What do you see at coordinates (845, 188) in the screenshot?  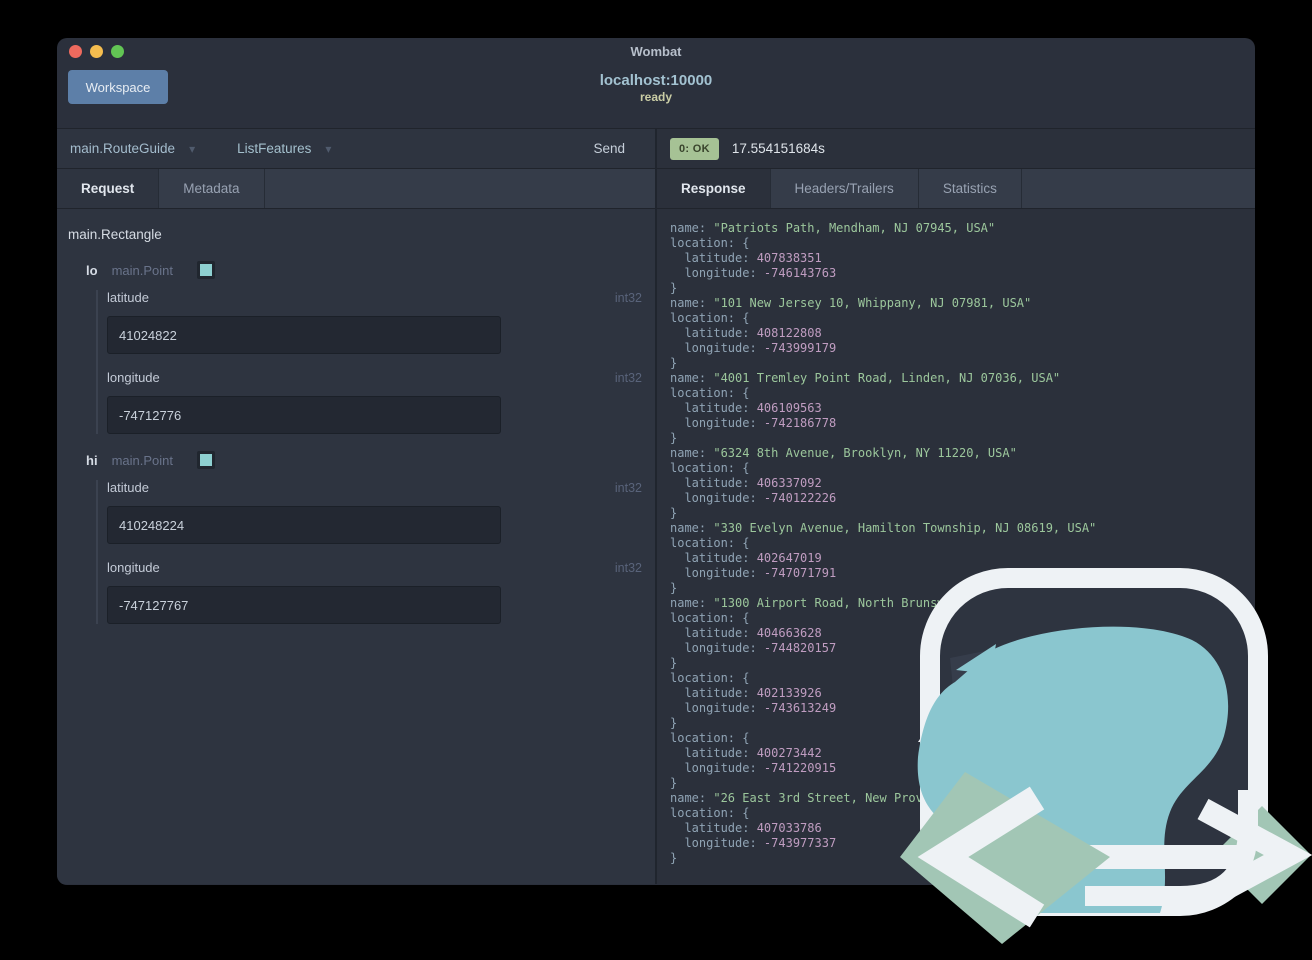 I see `tab-headers-trailers: Headers/Trailers` at bounding box center [845, 188].